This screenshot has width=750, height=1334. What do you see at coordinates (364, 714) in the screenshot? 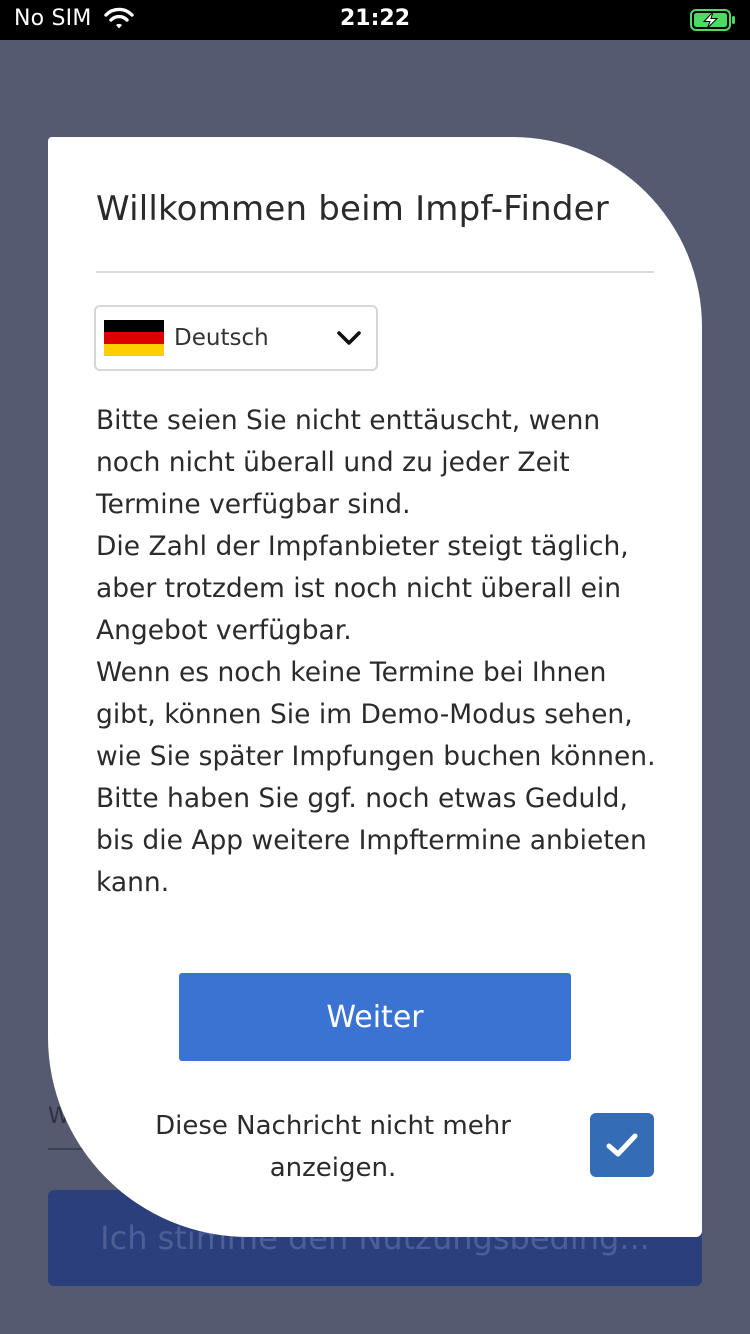
I see `info-line: gibt, können Sie im Demo-Modus sehen,` at bounding box center [364, 714].